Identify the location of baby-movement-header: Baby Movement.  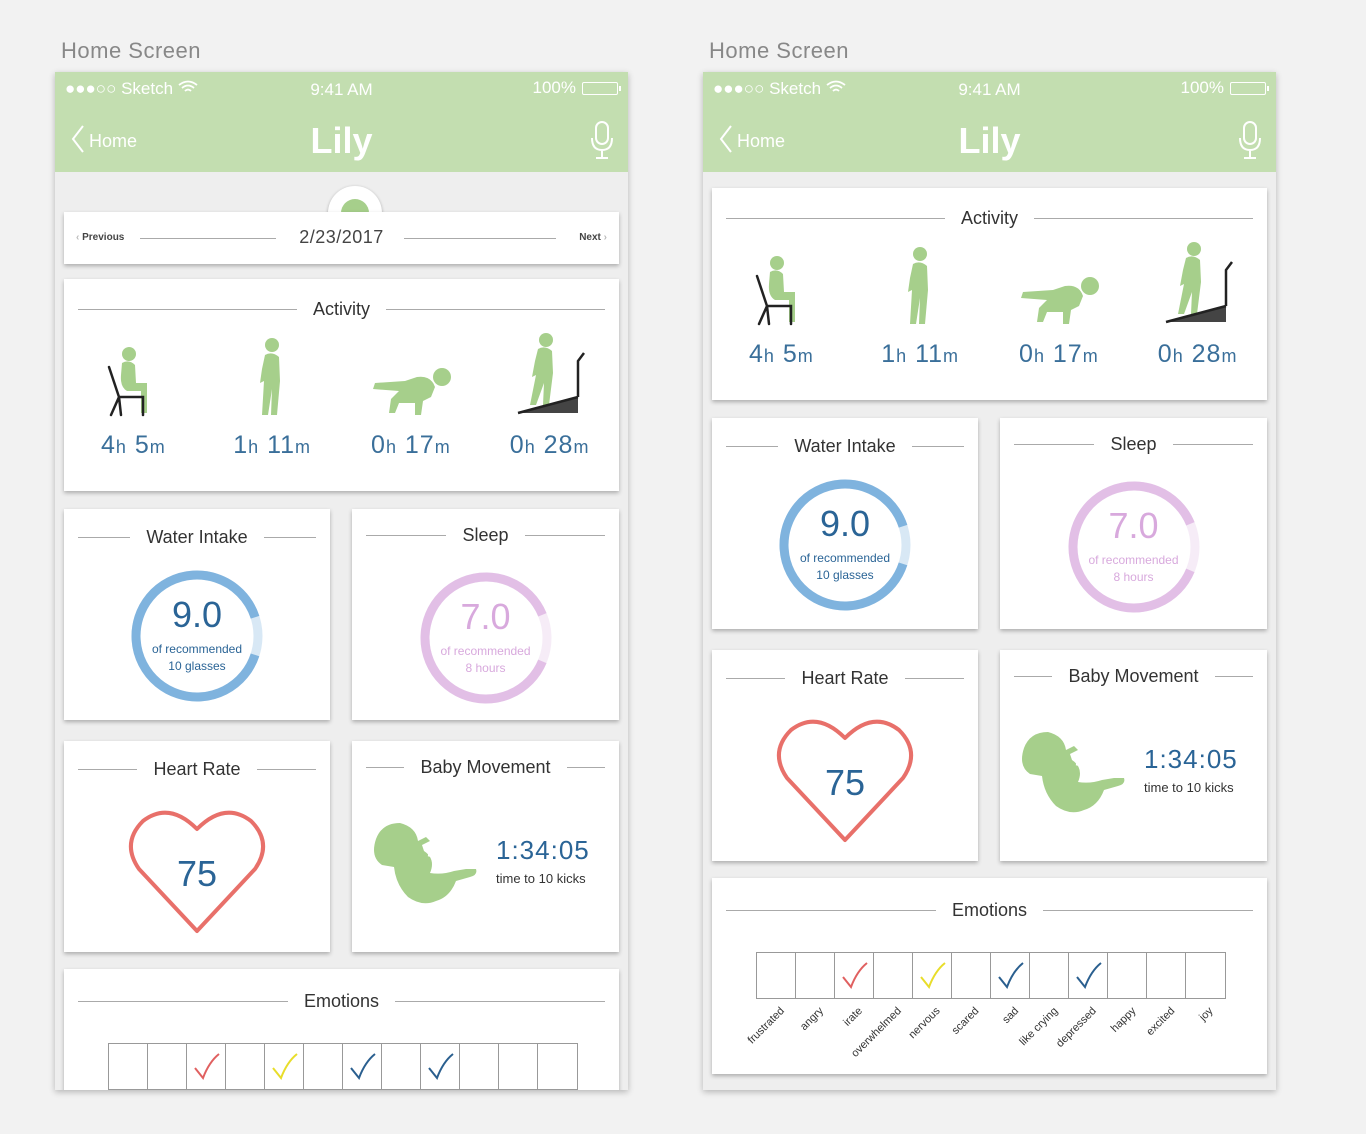
(485, 767).